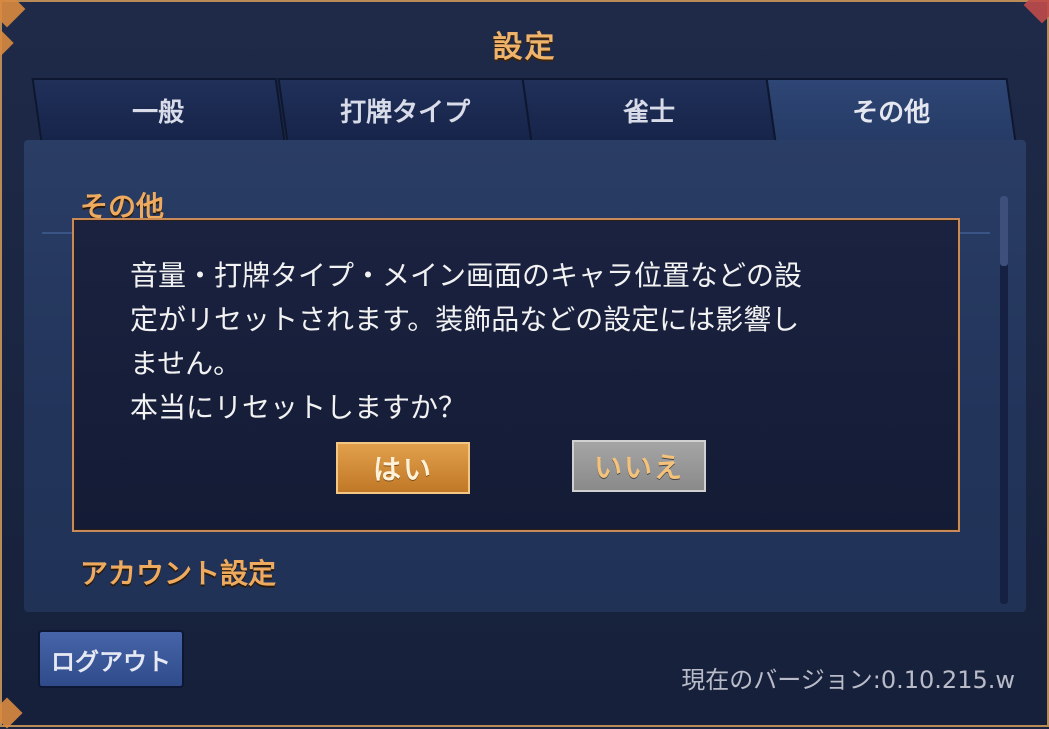  What do you see at coordinates (298, 407) in the screenshot?
I see `dialog-line: 本当にリセットしますか？` at bounding box center [298, 407].